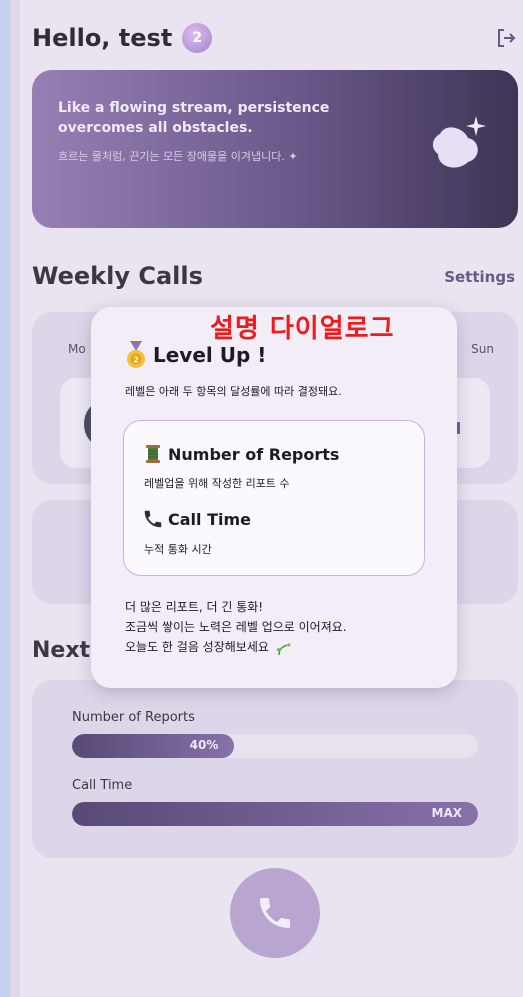 The height and width of the screenshot is (997, 523). I want to click on medal-icon: 2, so click(136, 354).